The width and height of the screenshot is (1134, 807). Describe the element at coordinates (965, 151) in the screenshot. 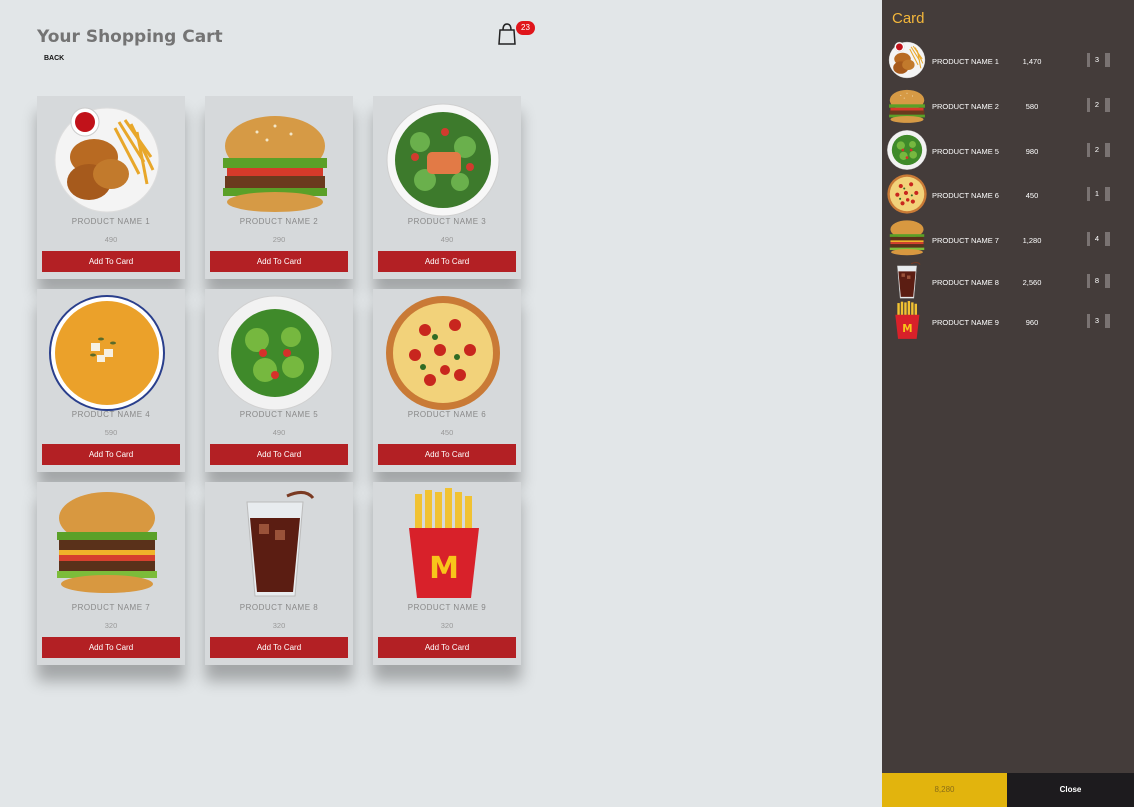

I see `cart-item-name: PRODUCT NAME 5` at that location.